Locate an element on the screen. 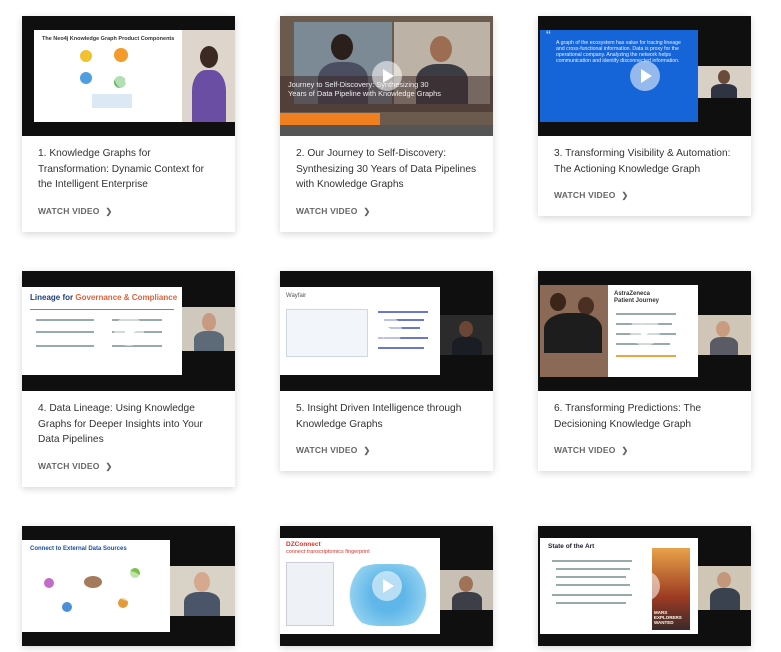 The height and width of the screenshot is (652, 781). video-card: State of the Art MARS EXPLORERS WANTED is located at coordinates (644, 586).